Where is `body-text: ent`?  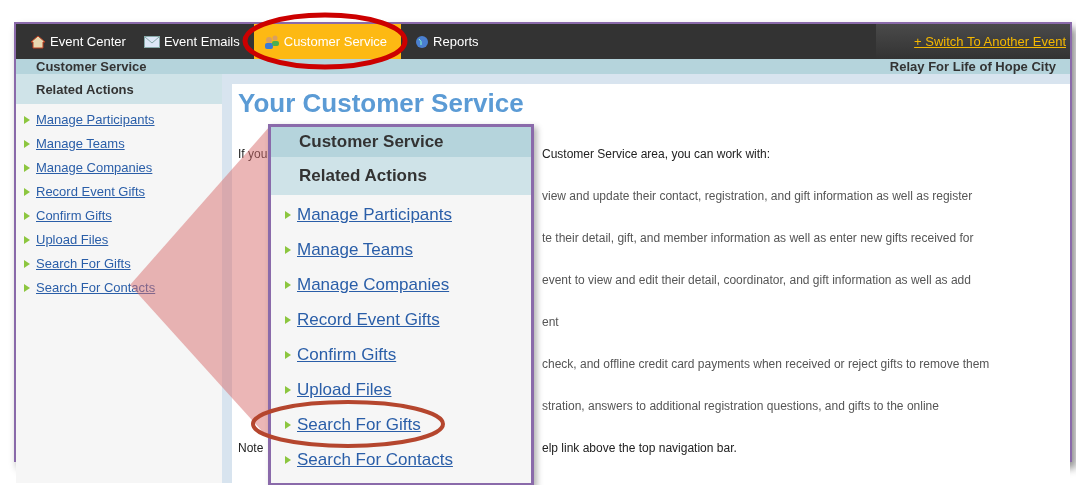 body-text: ent is located at coordinates (550, 323).